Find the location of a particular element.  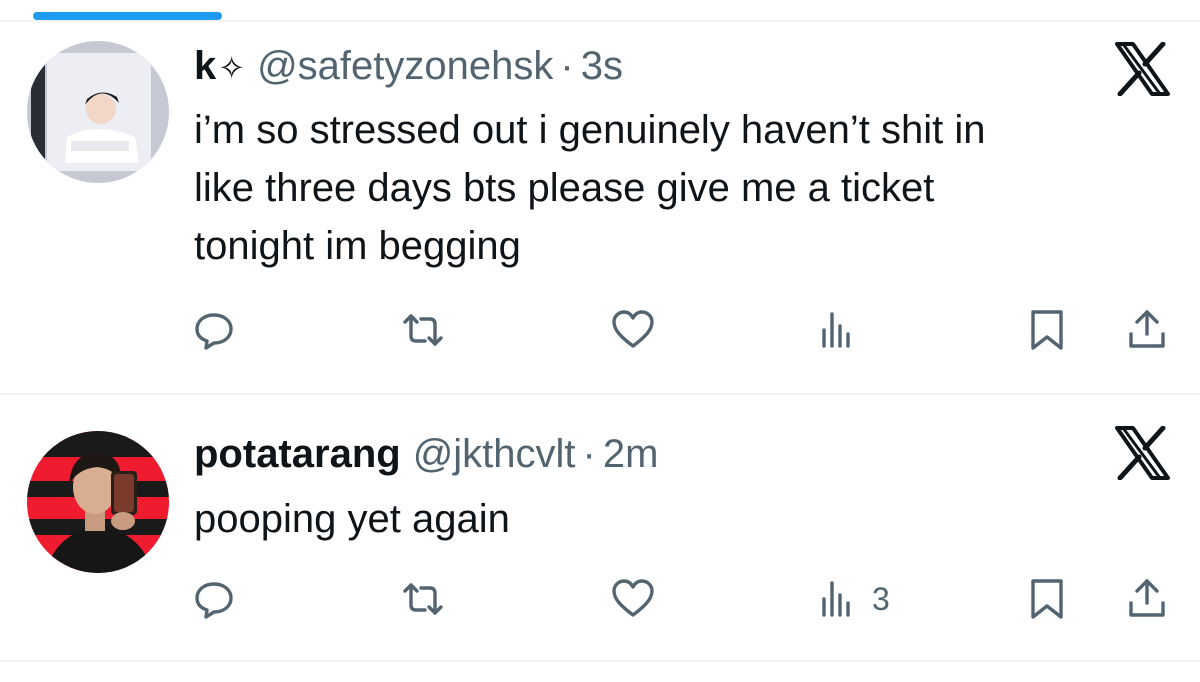

views-button is located at coordinates (845, 330).